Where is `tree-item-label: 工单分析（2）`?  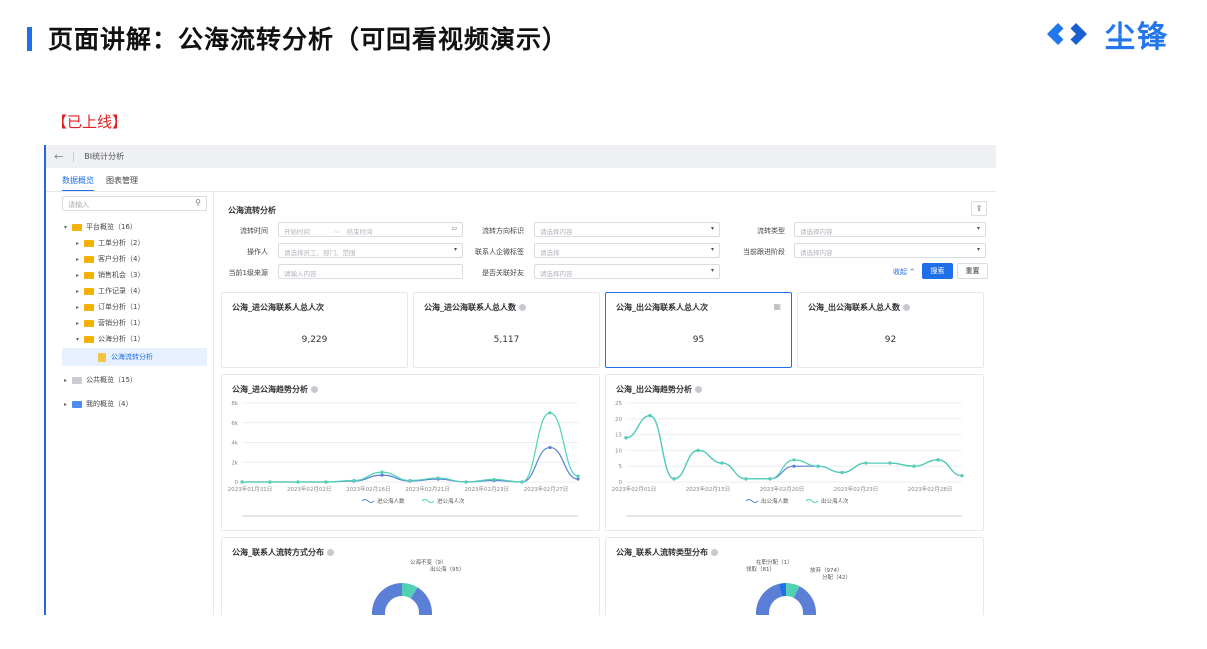
tree-item-label: 工单分析（2） is located at coordinates (121, 243).